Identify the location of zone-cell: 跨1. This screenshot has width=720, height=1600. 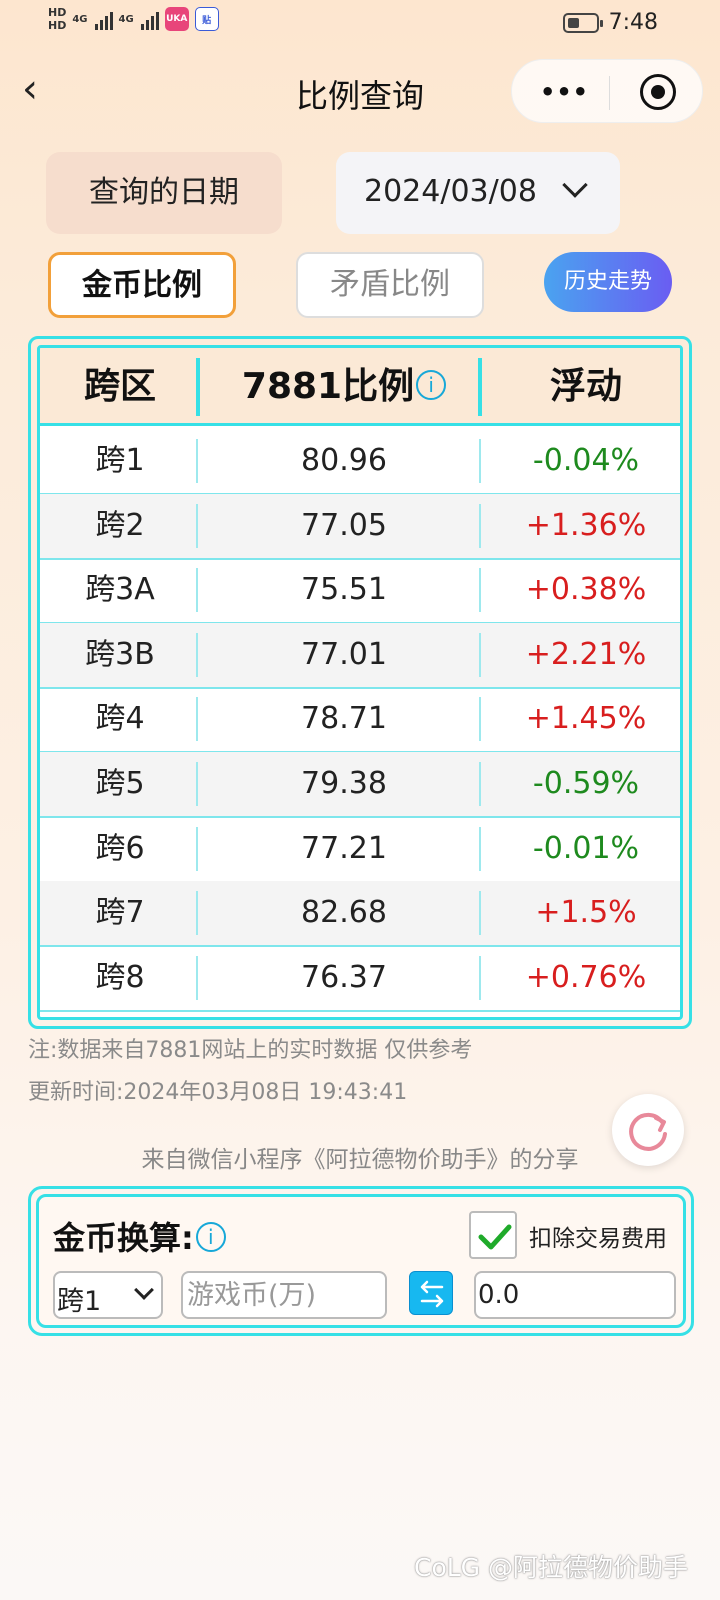
(120, 460).